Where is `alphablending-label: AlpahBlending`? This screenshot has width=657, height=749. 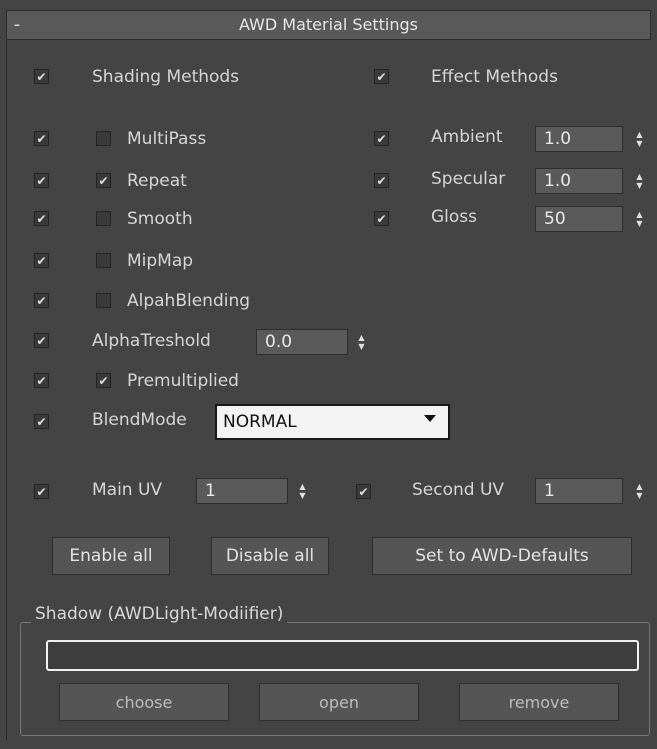
alphablending-label: AlpahBlending is located at coordinates (189, 301).